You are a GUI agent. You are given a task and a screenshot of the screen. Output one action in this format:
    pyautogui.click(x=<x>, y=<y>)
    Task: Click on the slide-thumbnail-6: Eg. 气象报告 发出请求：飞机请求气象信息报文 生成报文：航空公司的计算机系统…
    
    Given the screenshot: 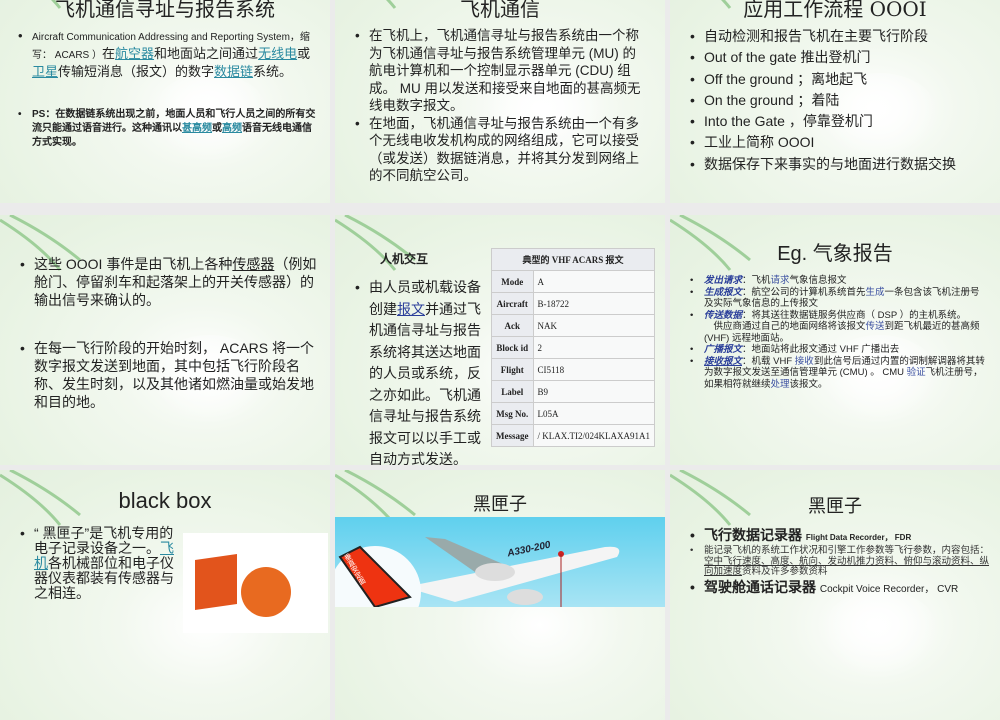 What is the action you would take?
    pyautogui.click(x=835, y=340)
    